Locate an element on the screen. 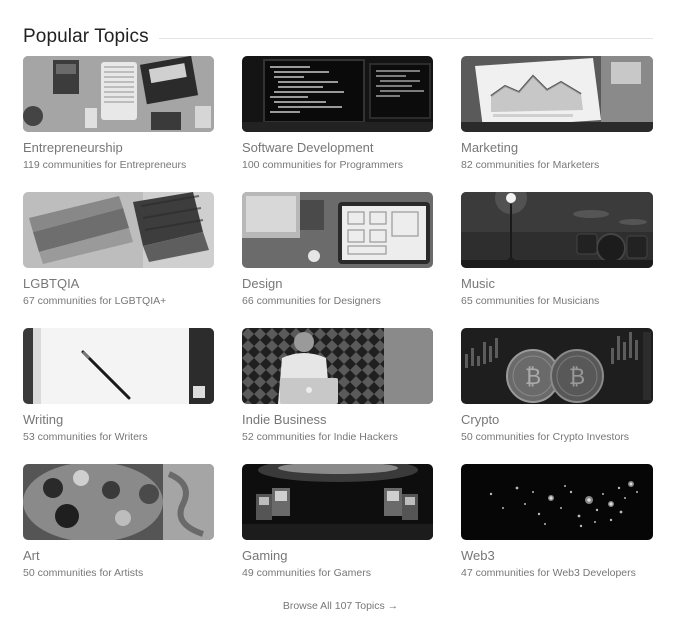 This screenshot has height=631, width=681. topic-card-web3: Web3 47 communities for Web3 Developers is located at coordinates (557, 532).